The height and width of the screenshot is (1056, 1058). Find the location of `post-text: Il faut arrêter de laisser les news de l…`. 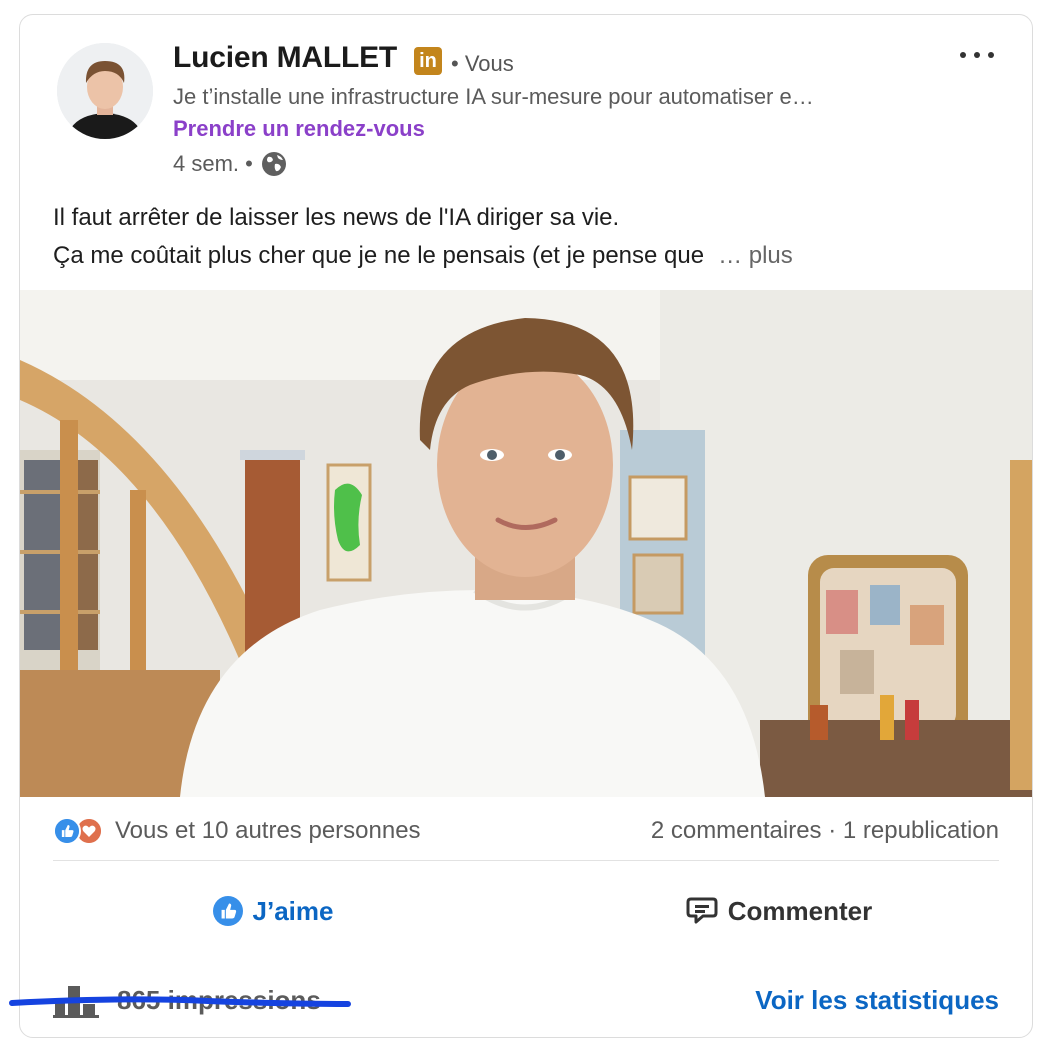

post-text: Il faut arrêter de laisser les news de l… is located at coordinates (423, 237).